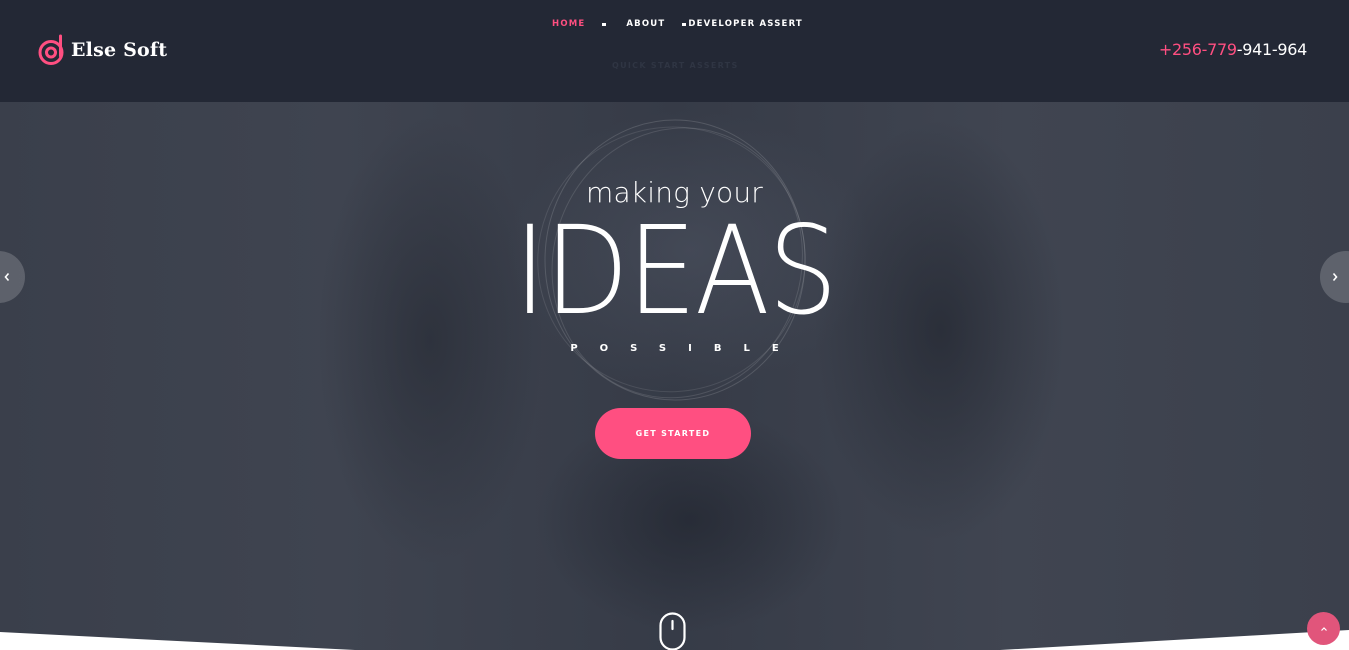 The height and width of the screenshot is (650, 1349). I want to click on main-nav: HOME ABOUT DEVELOPER ASSERT, so click(677, 24).